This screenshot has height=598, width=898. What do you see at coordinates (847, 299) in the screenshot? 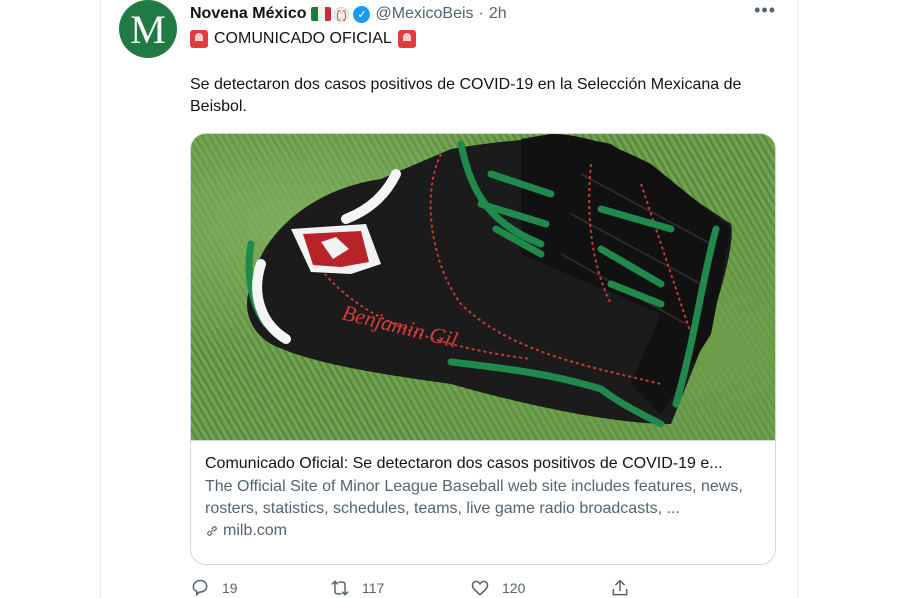
I see `right-column` at bounding box center [847, 299].